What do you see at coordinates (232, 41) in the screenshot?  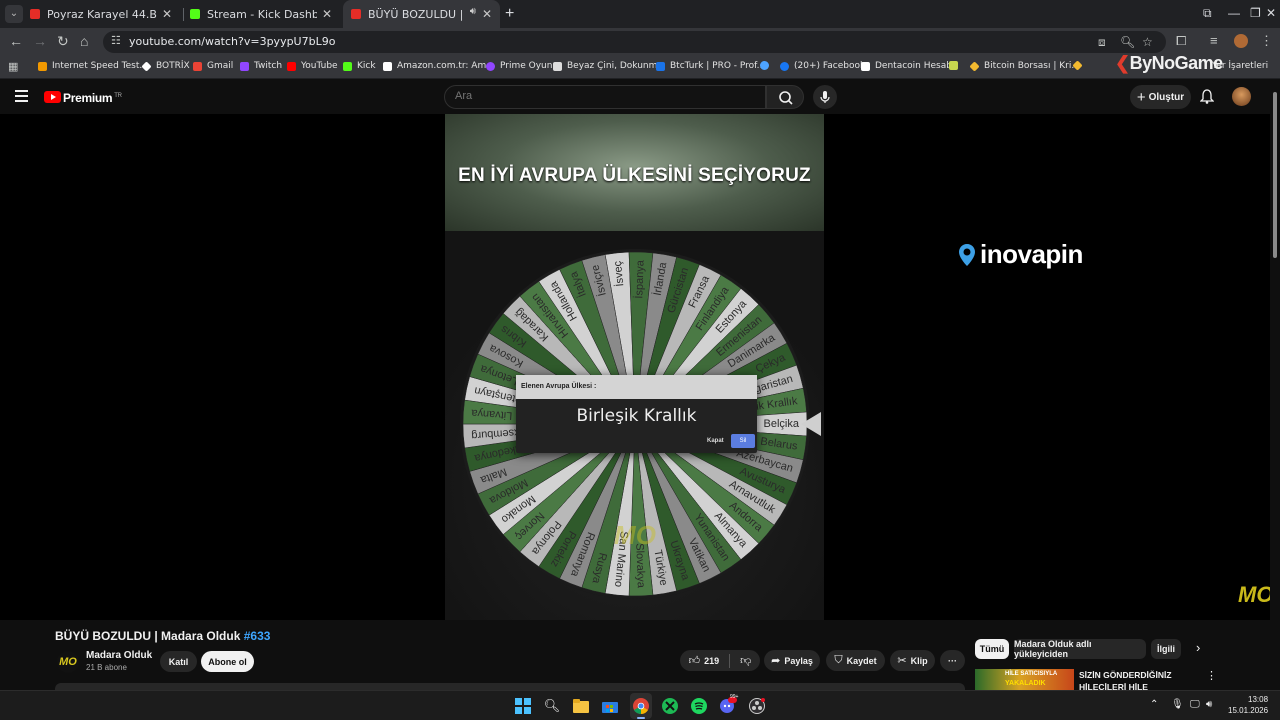 I see `address-url: youtube.com/watch?v=3pyypU7bL9o` at bounding box center [232, 41].